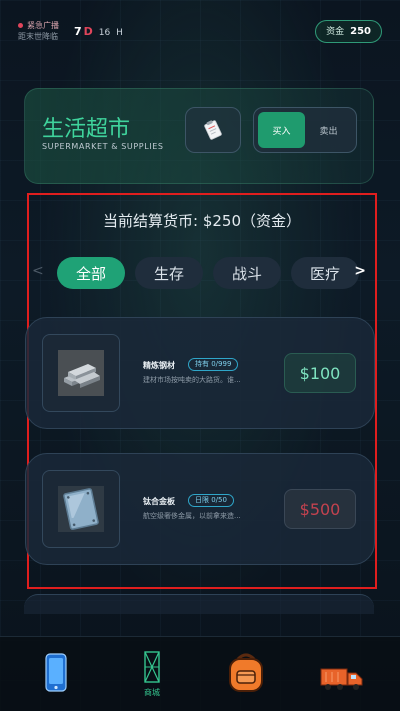  I want to click on alert-dot-icon, so click(20, 25).